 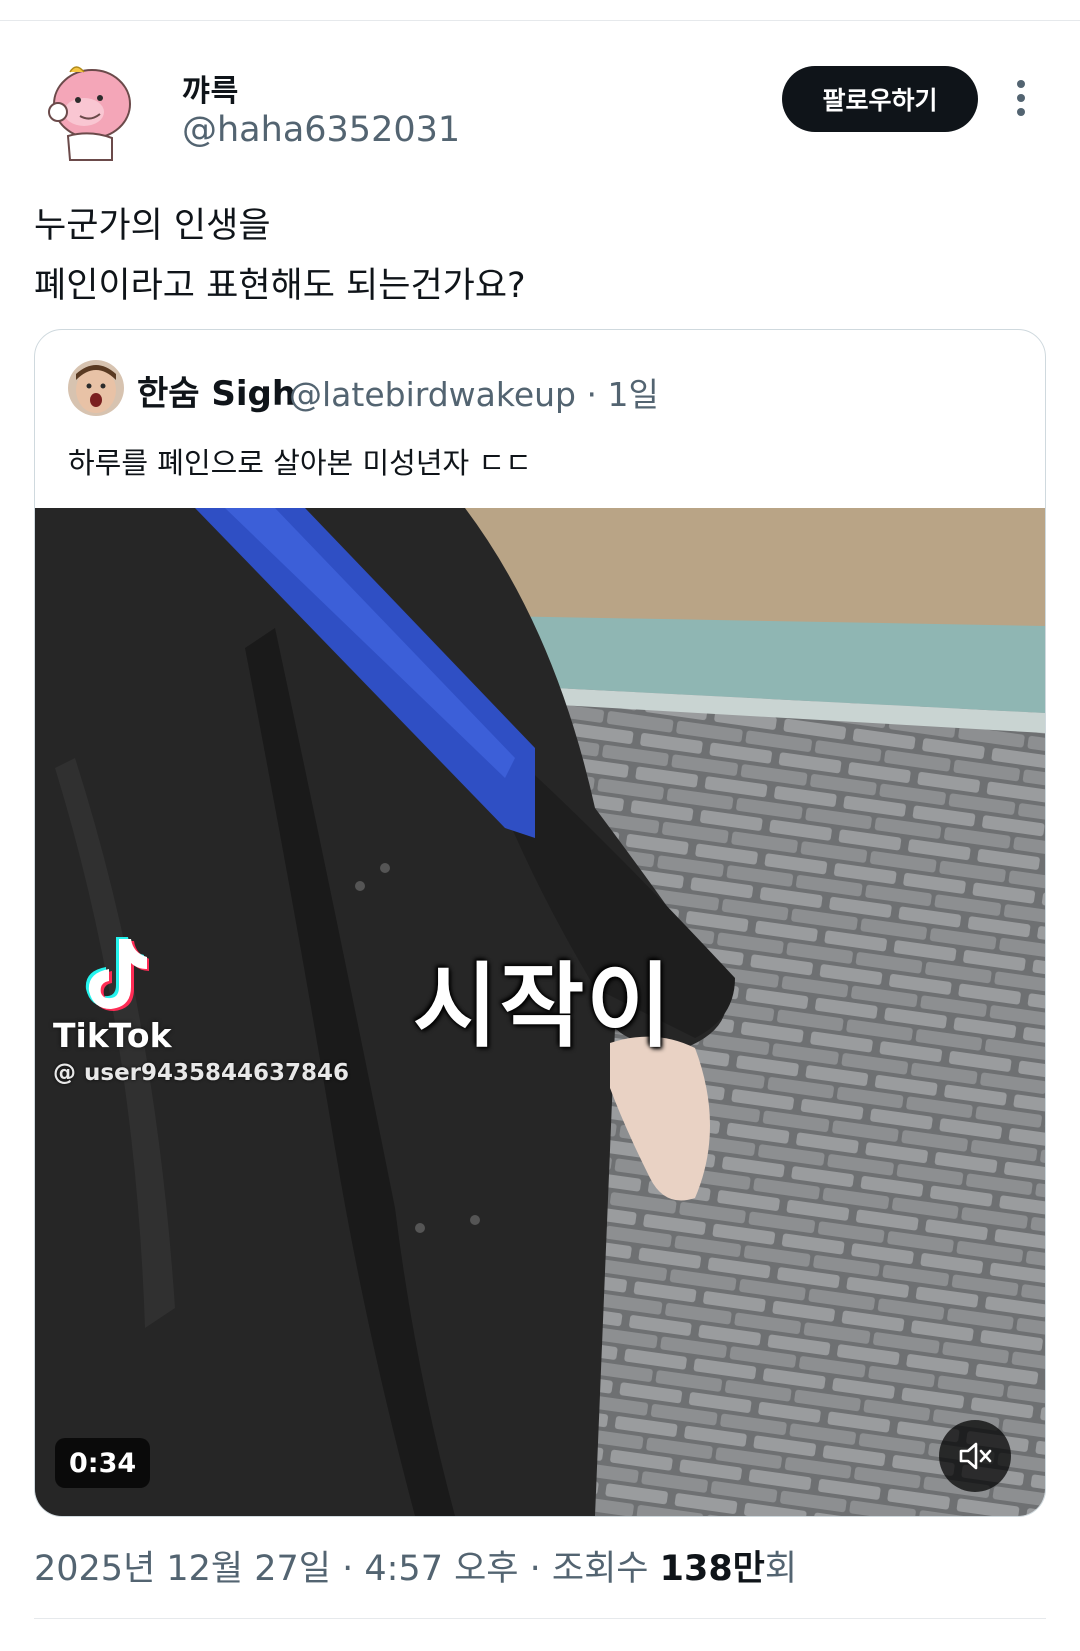 I want to click on quoted-tweet-text: 하루를 폐인으로 살아본 미성년자 ㄷㄷ, so click(x=300, y=463).